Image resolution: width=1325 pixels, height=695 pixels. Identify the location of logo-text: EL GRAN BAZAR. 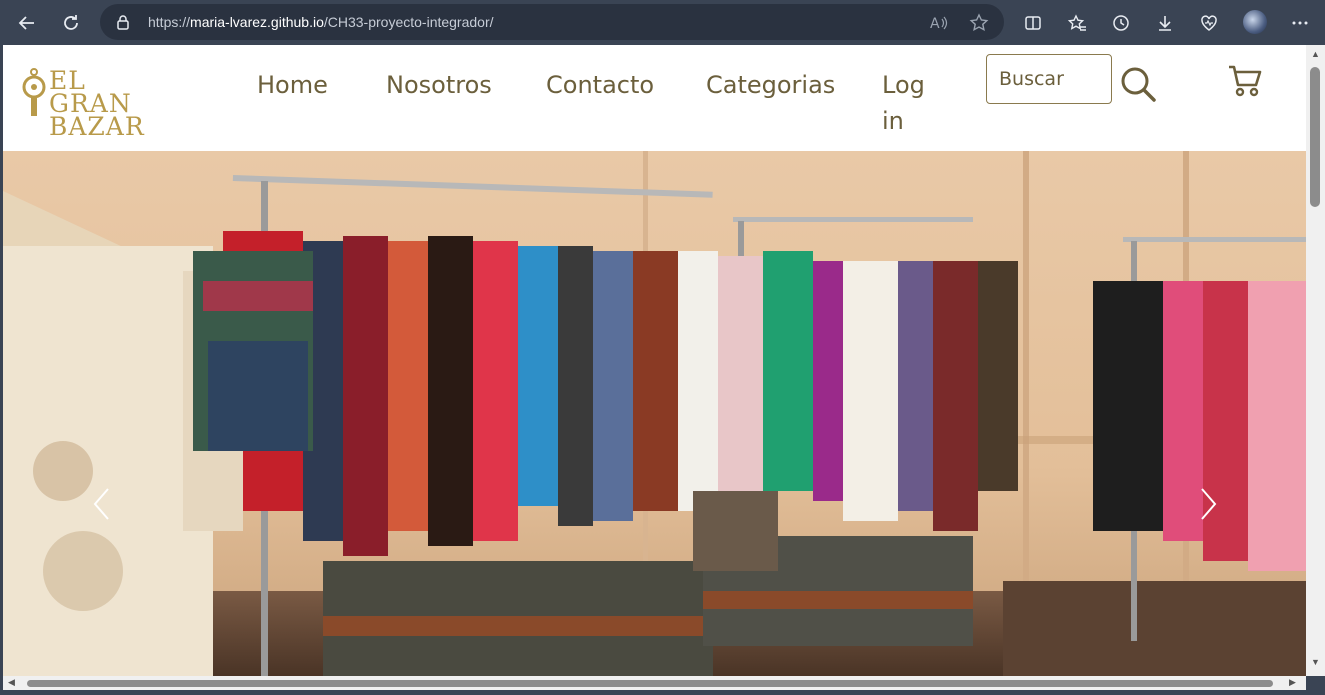
(130, 104).